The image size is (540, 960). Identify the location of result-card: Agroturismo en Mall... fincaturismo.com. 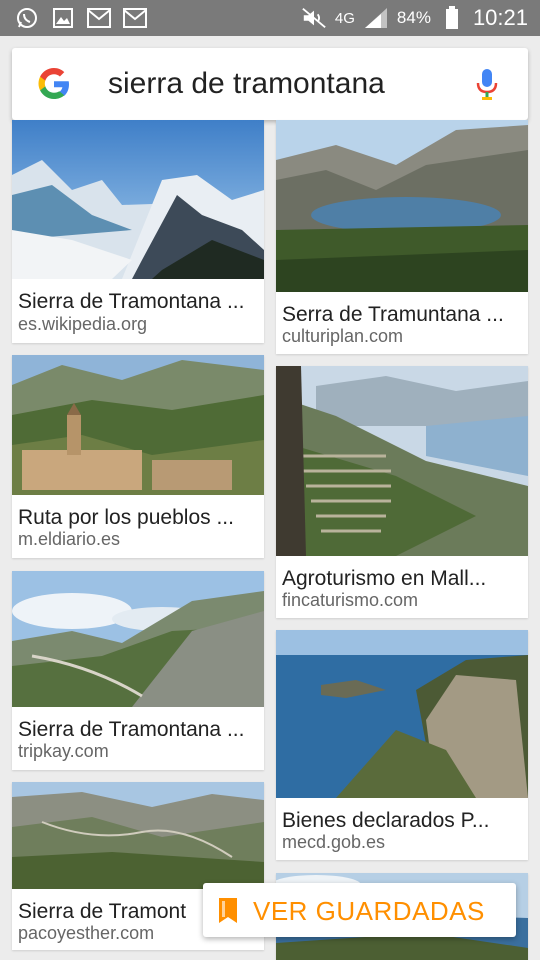
(402, 492).